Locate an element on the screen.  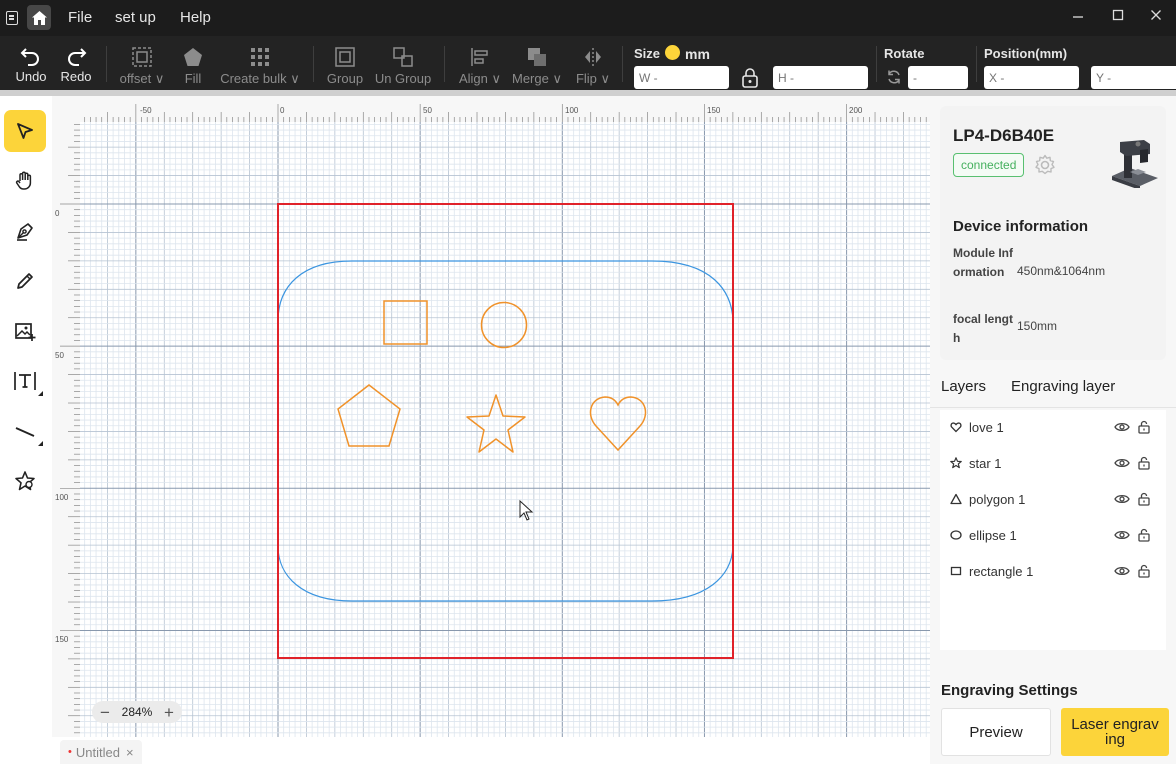
layer-row-star: star 1 is located at coordinates (1053, 464).